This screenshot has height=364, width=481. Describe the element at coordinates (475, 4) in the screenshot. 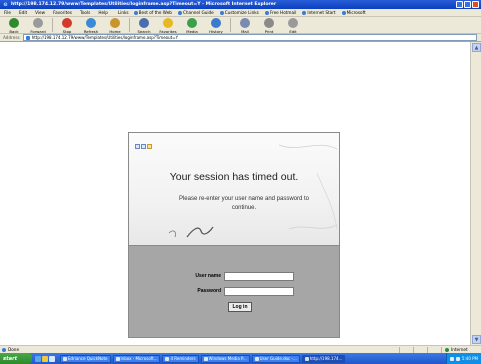

I see `close-icon` at that location.